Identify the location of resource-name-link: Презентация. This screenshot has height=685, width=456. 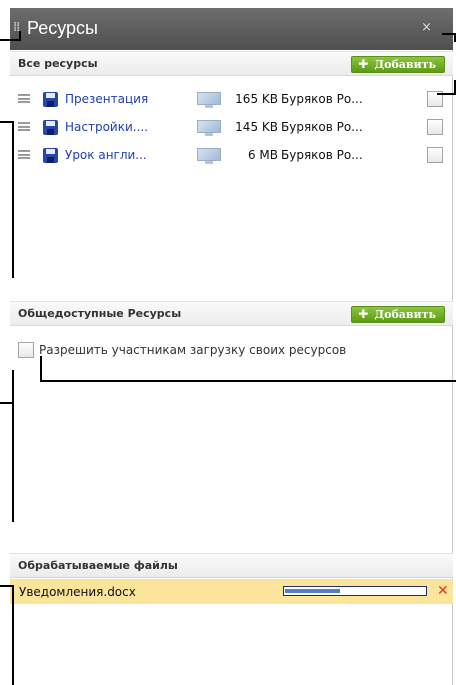
(124, 99).